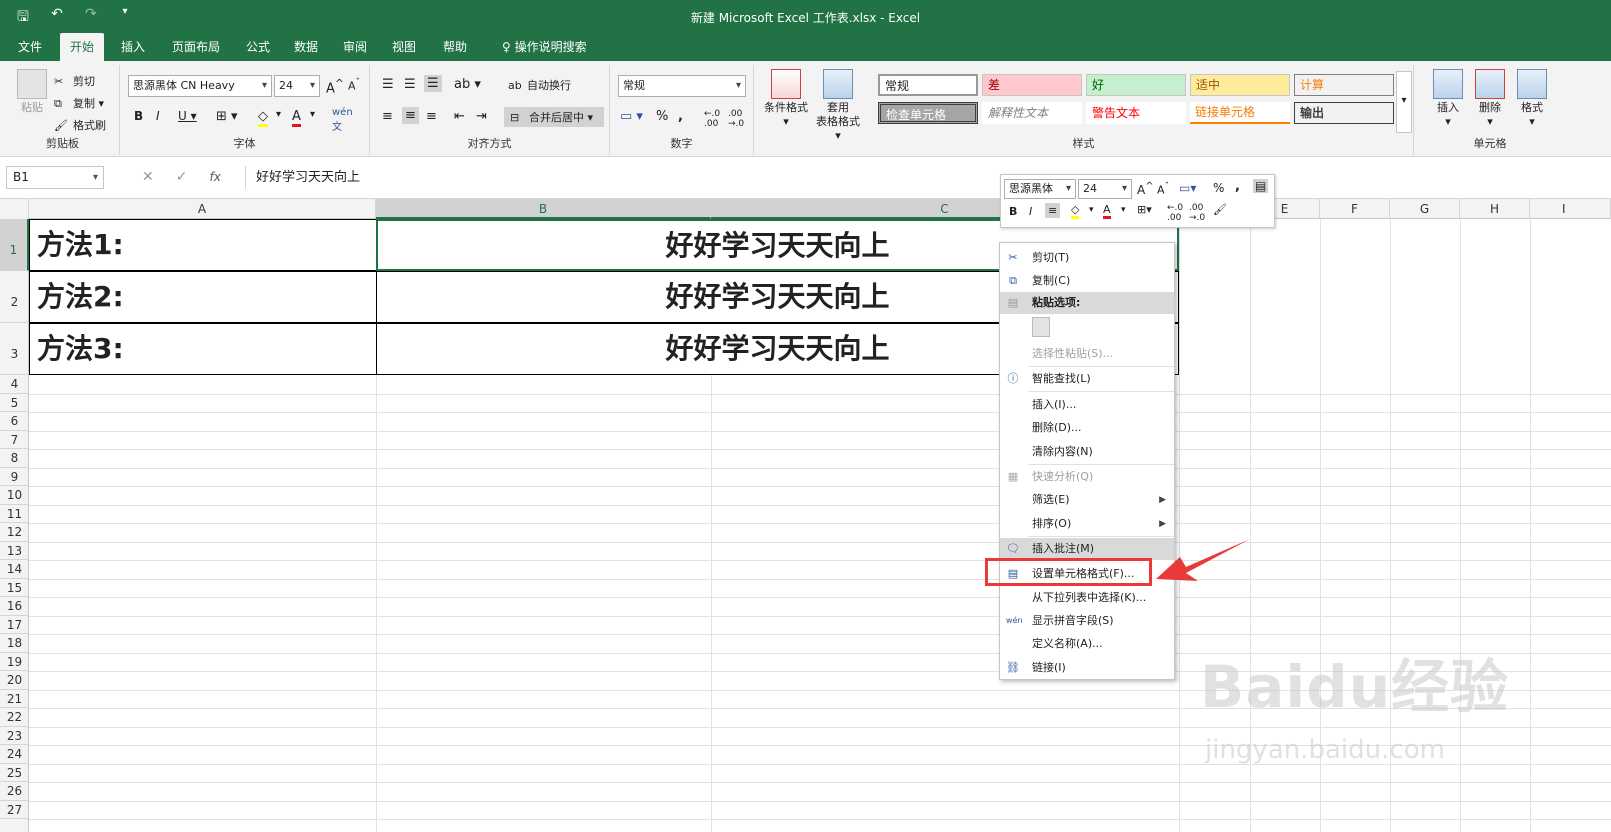 The image size is (1611, 832). Describe the element at coordinates (1197, 213) in the screenshot. I see `mini-decrease-decimal-icon: .00 →.0` at that location.